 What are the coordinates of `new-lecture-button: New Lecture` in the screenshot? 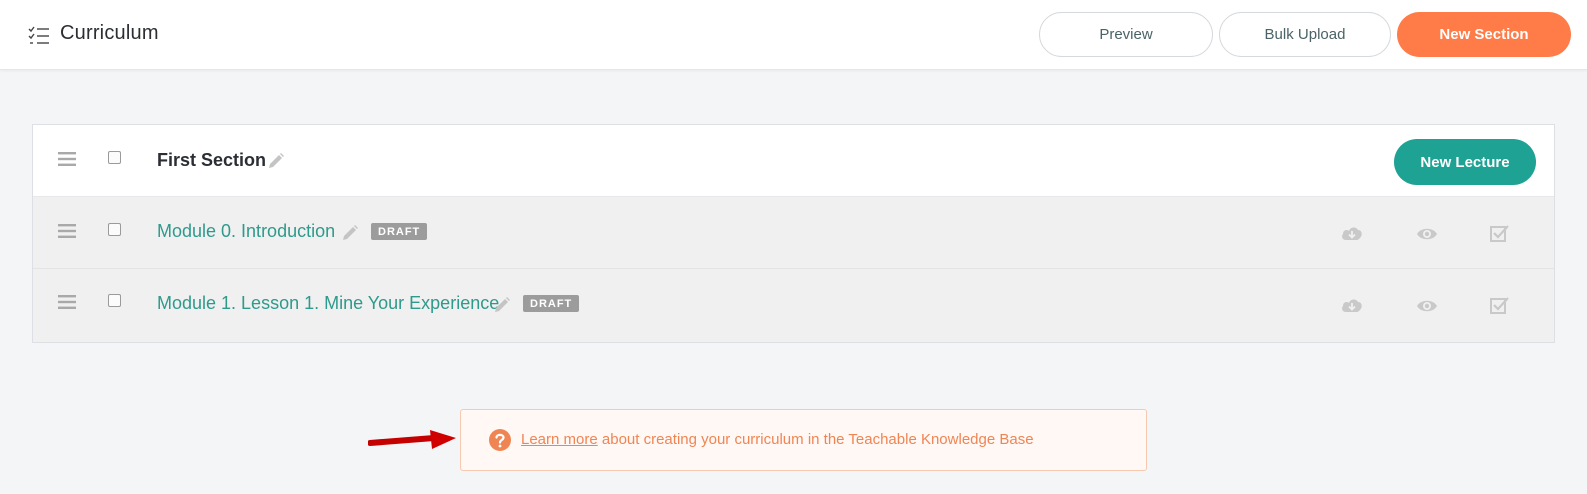 It's located at (1465, 162).